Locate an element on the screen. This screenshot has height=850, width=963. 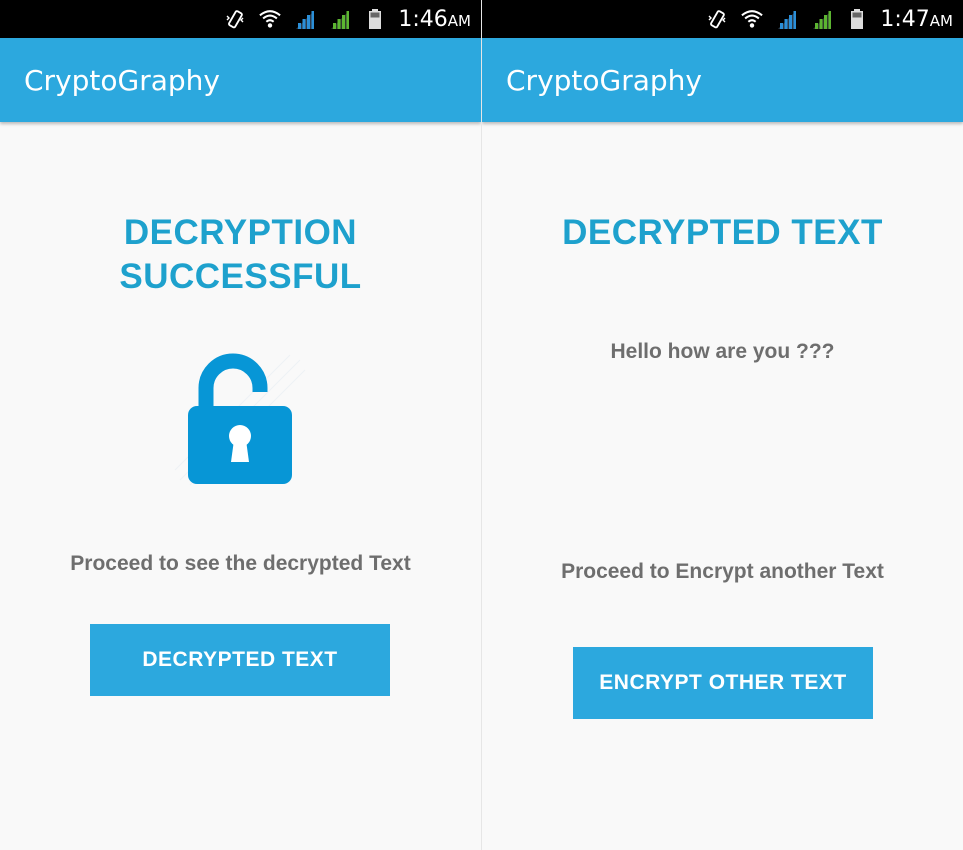
decryption-heading-line1: DECRYPTION is located at coordinates (240, 232).